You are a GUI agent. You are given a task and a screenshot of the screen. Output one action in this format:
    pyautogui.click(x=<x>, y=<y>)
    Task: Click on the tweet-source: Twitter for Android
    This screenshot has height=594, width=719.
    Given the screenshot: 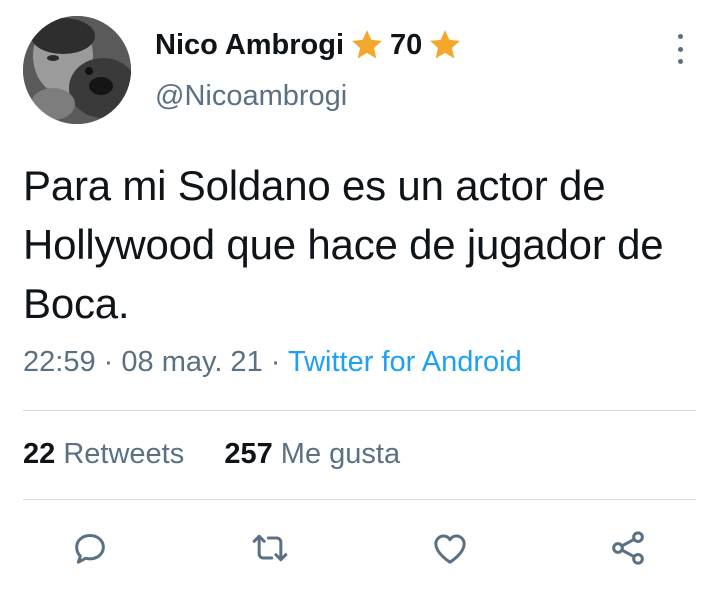 What is the action you would take?
    pyautogui.click(x=405, y=362)
    